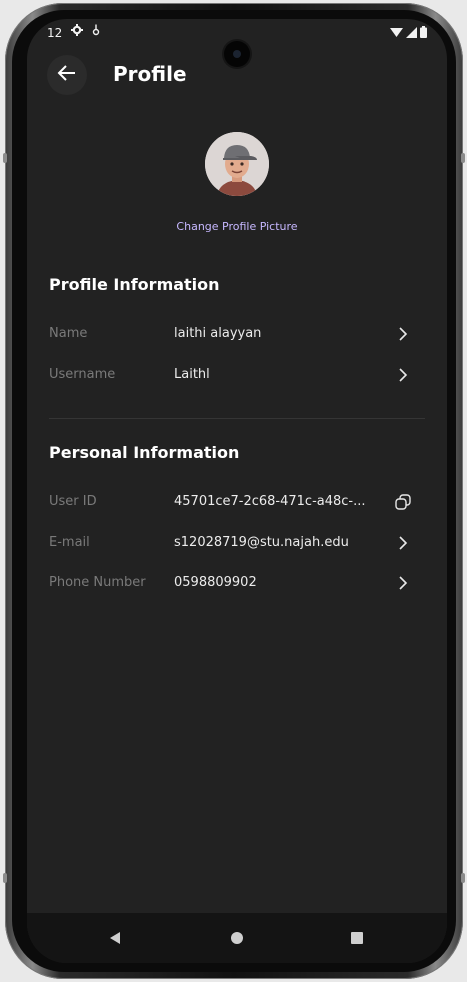 This screenshot has height=982, width=467. Describe the element at coordinates (150, 74) in the screenshot. I see `page-title: Profile` at that location.